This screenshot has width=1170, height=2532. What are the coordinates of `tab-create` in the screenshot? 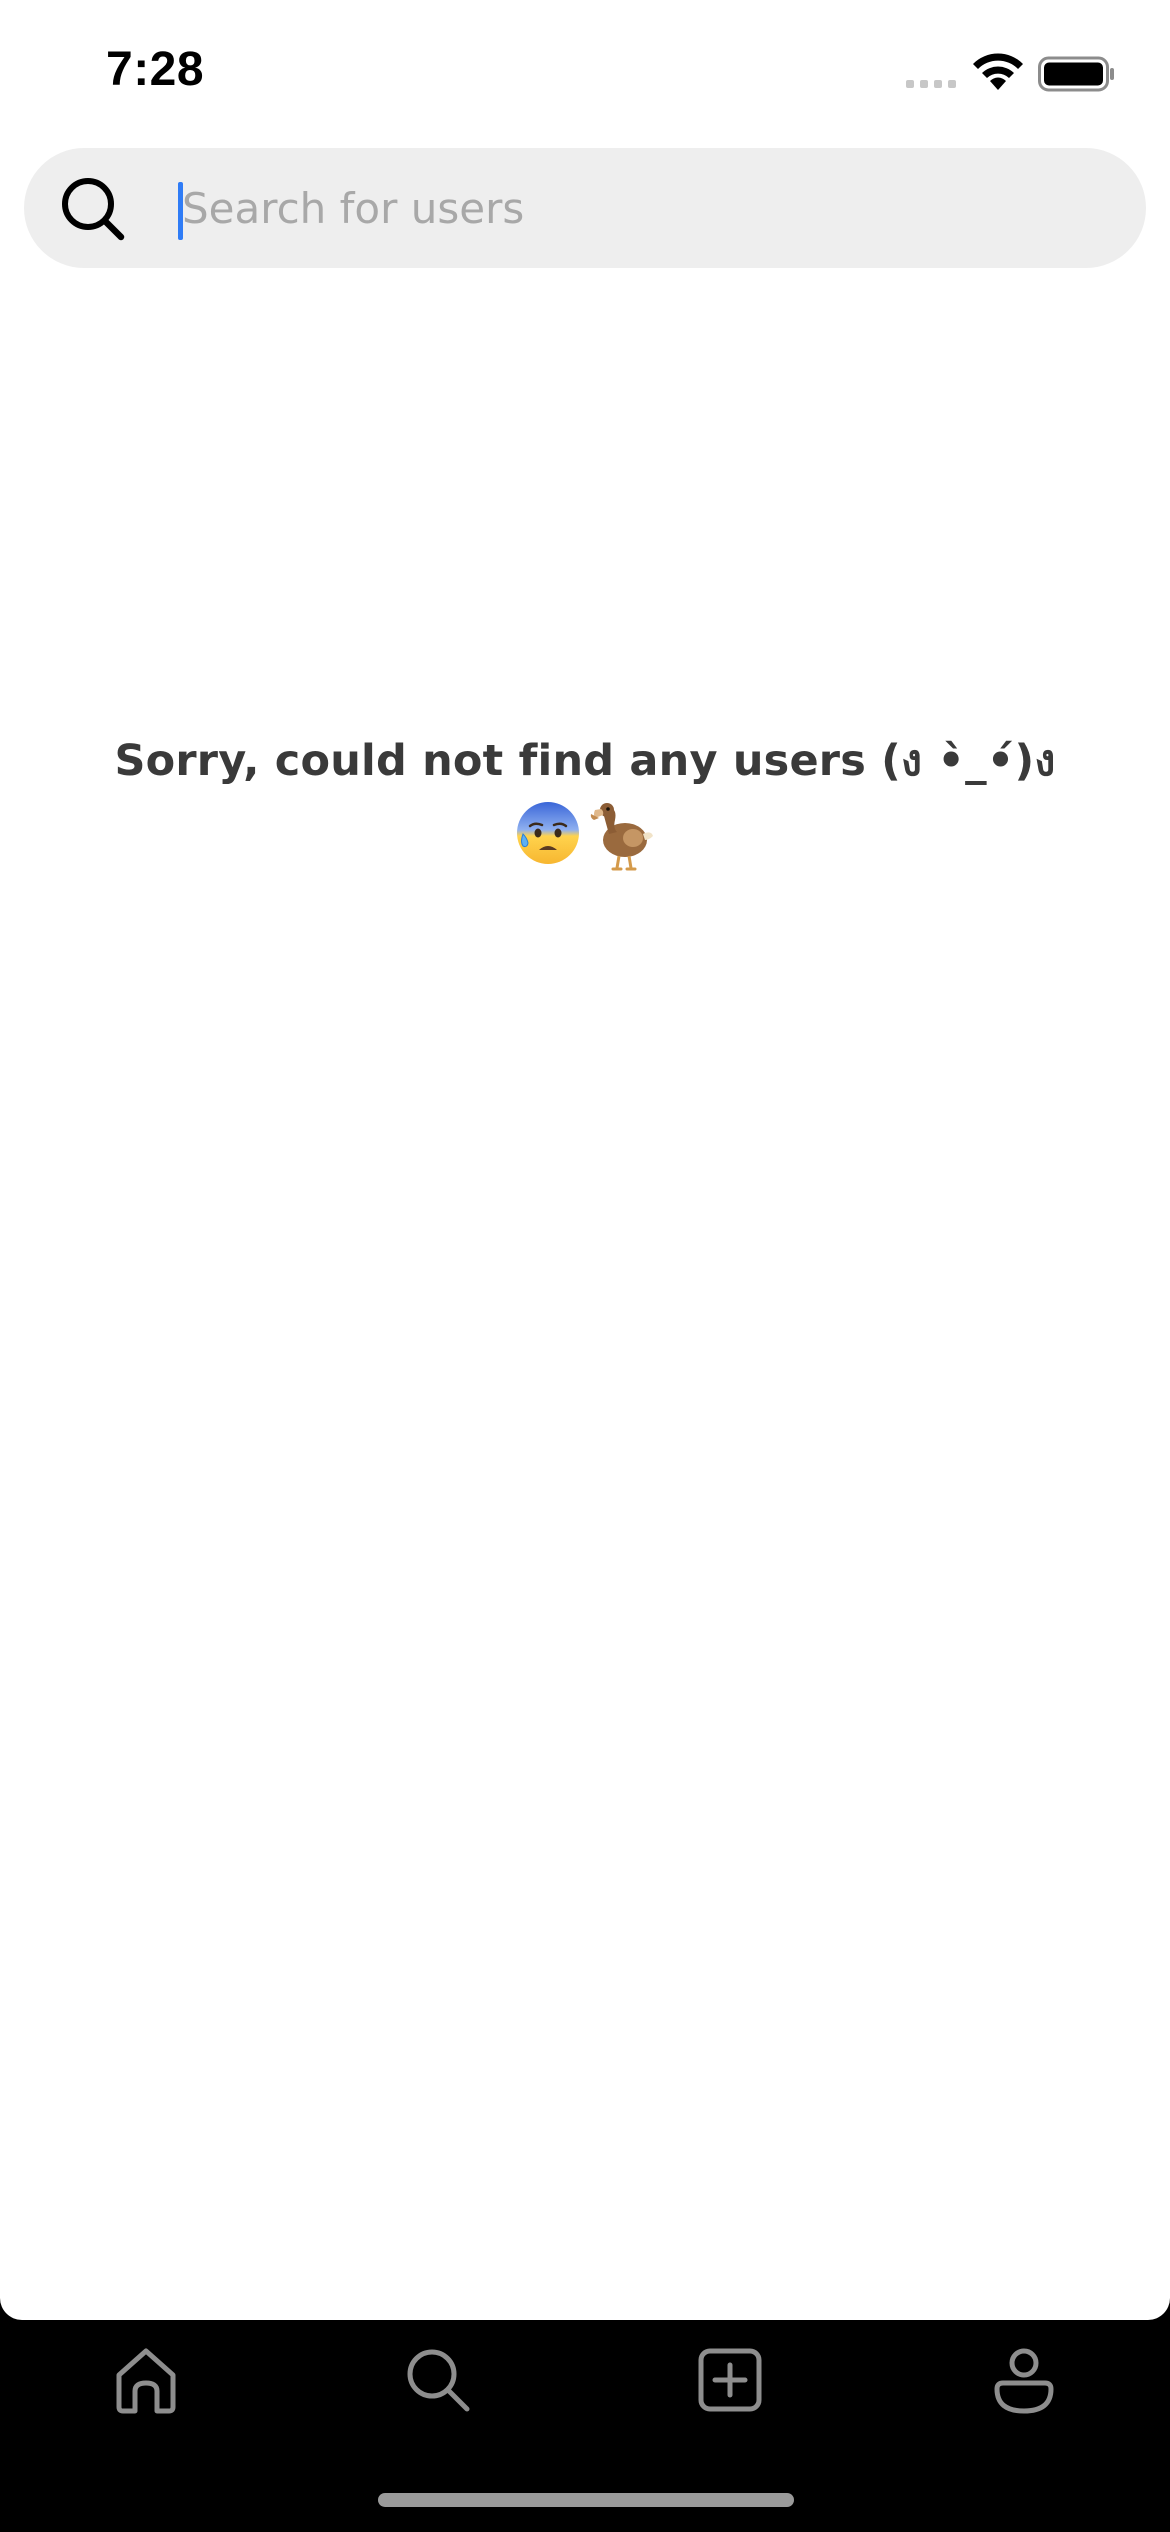 It's located at (730, 2380).